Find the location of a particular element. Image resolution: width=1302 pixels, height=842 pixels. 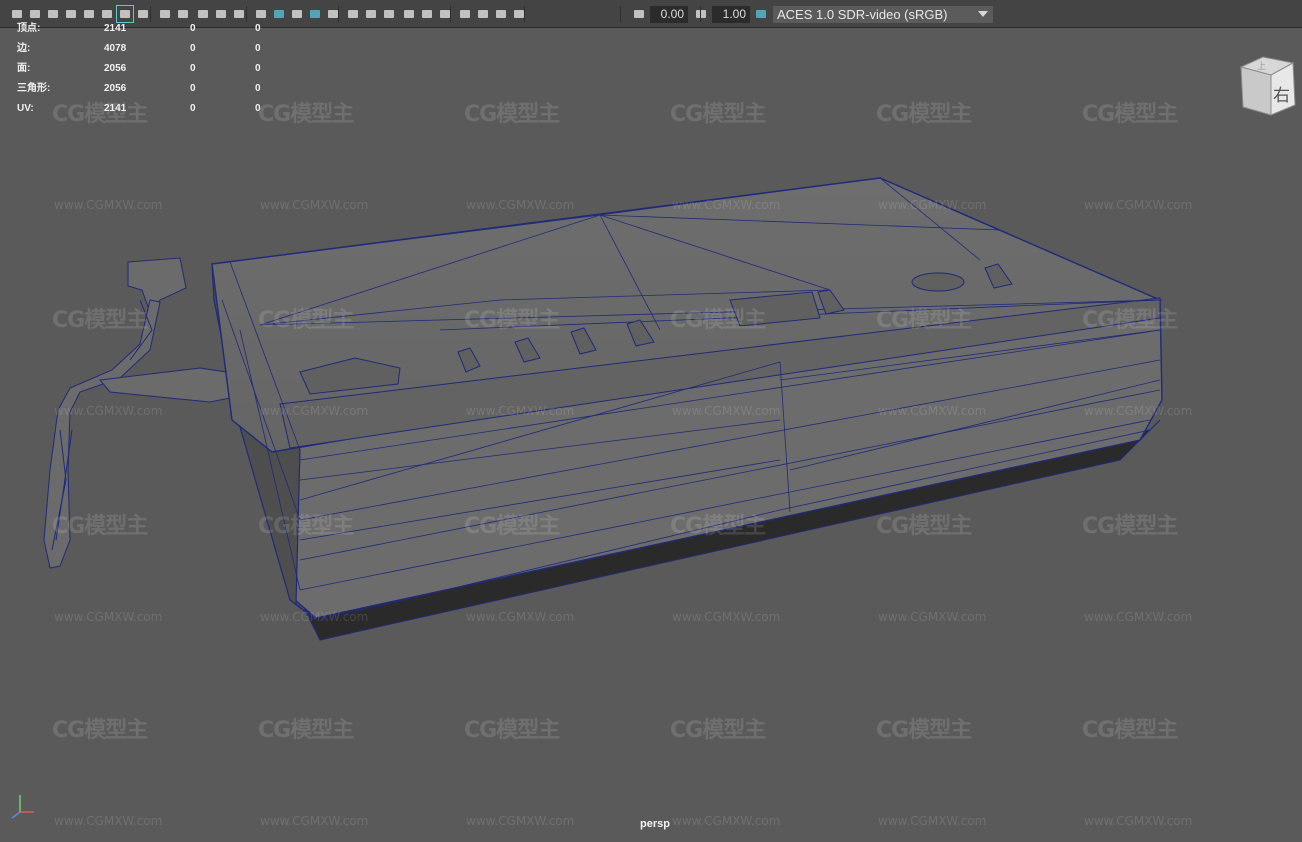

cable-mesh is located at coordinates (137, 413).